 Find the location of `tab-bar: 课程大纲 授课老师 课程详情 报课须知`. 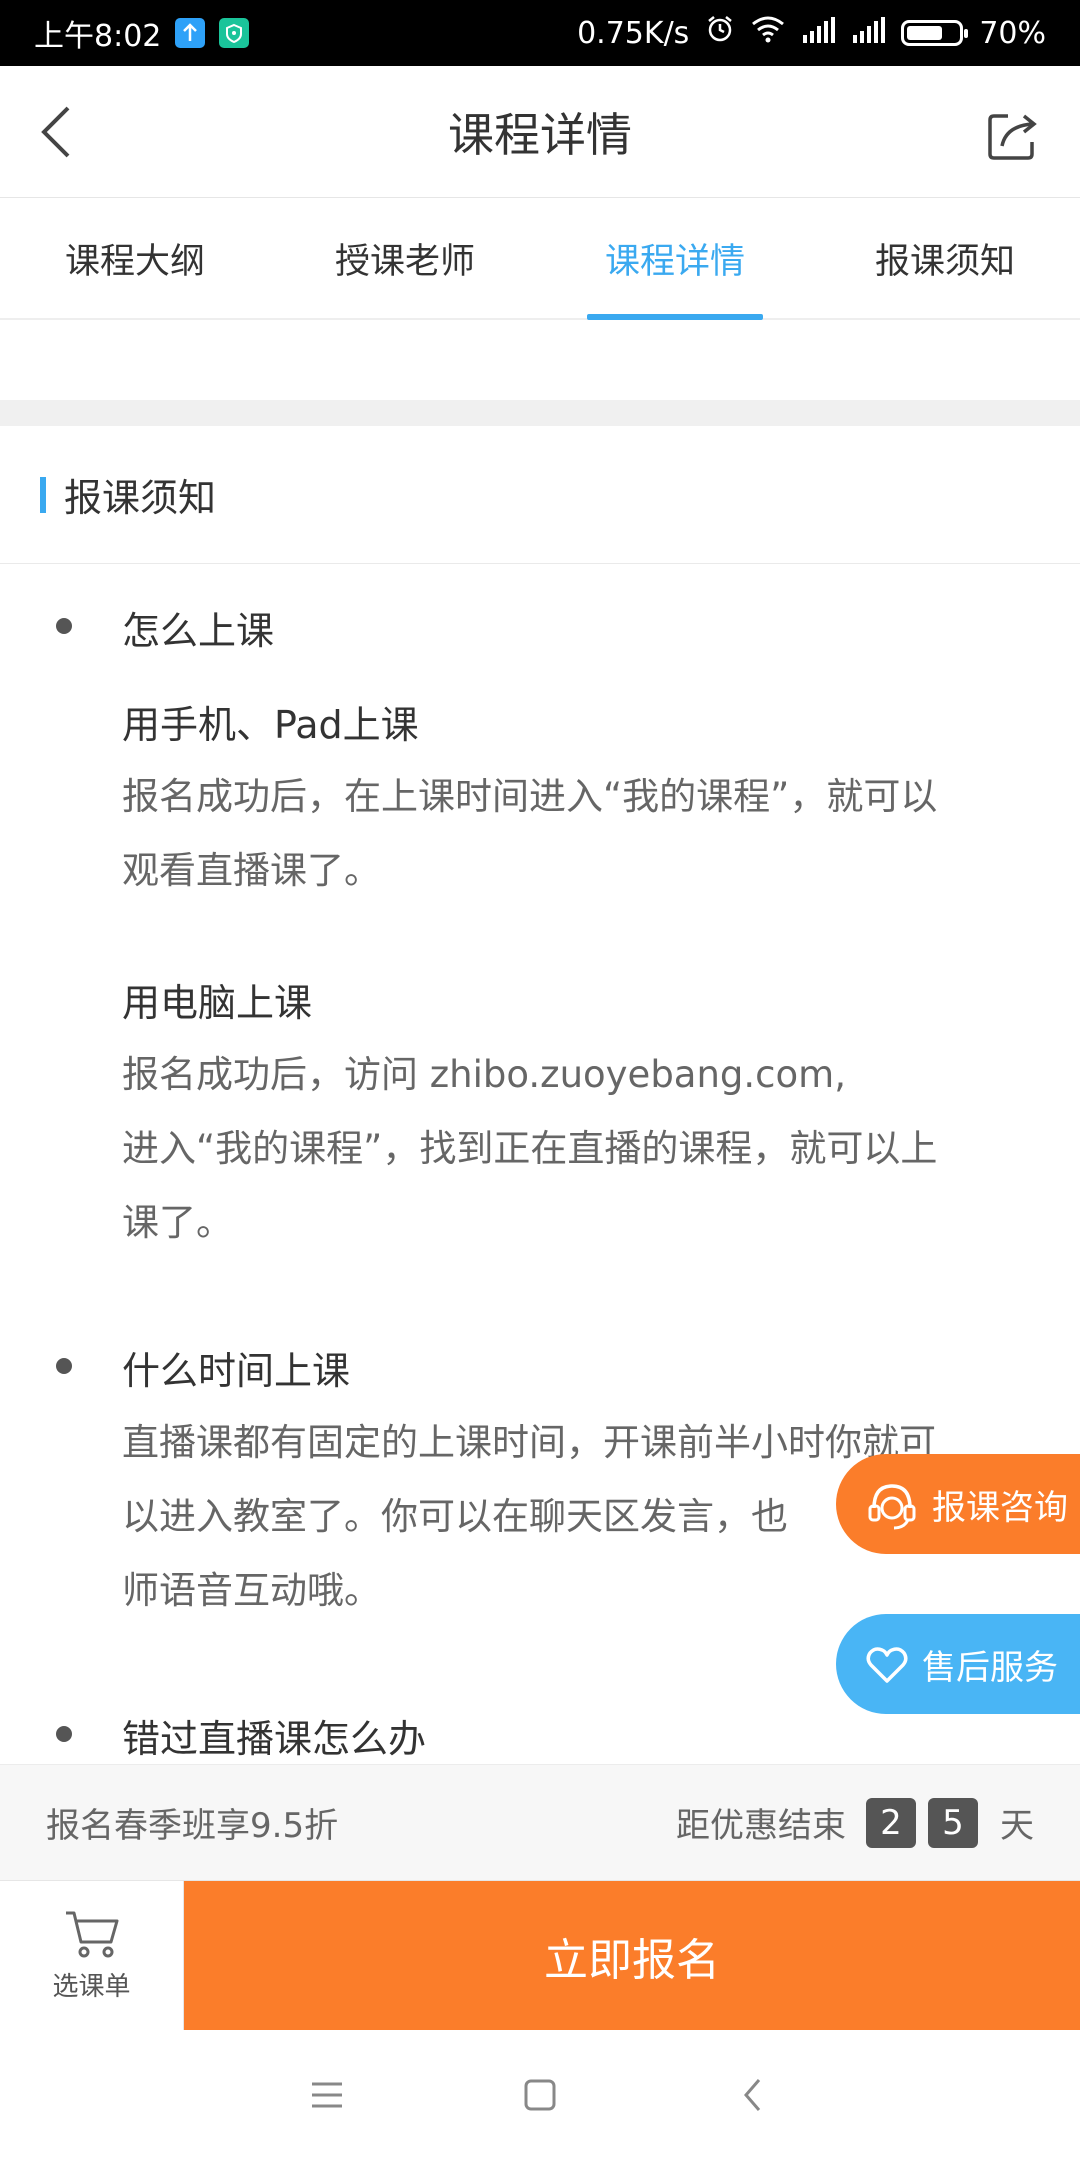

tab-bar: 课程大纲 授课老师 课程详情 报课须知 is located at coordinates (540, 259).